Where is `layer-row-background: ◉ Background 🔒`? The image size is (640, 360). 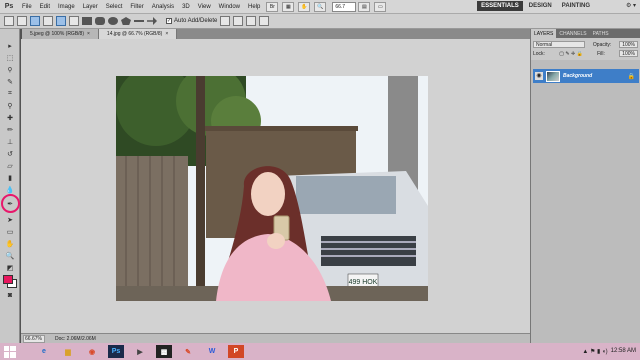 layer-row-background: ◉ Background 🔒 is located at coordinates (586, 76).